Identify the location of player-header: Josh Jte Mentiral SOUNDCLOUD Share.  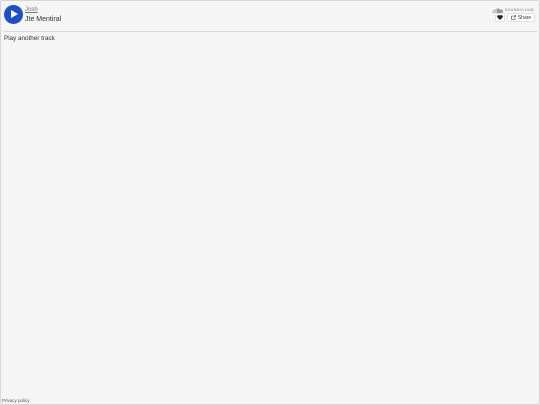
(270, 16).